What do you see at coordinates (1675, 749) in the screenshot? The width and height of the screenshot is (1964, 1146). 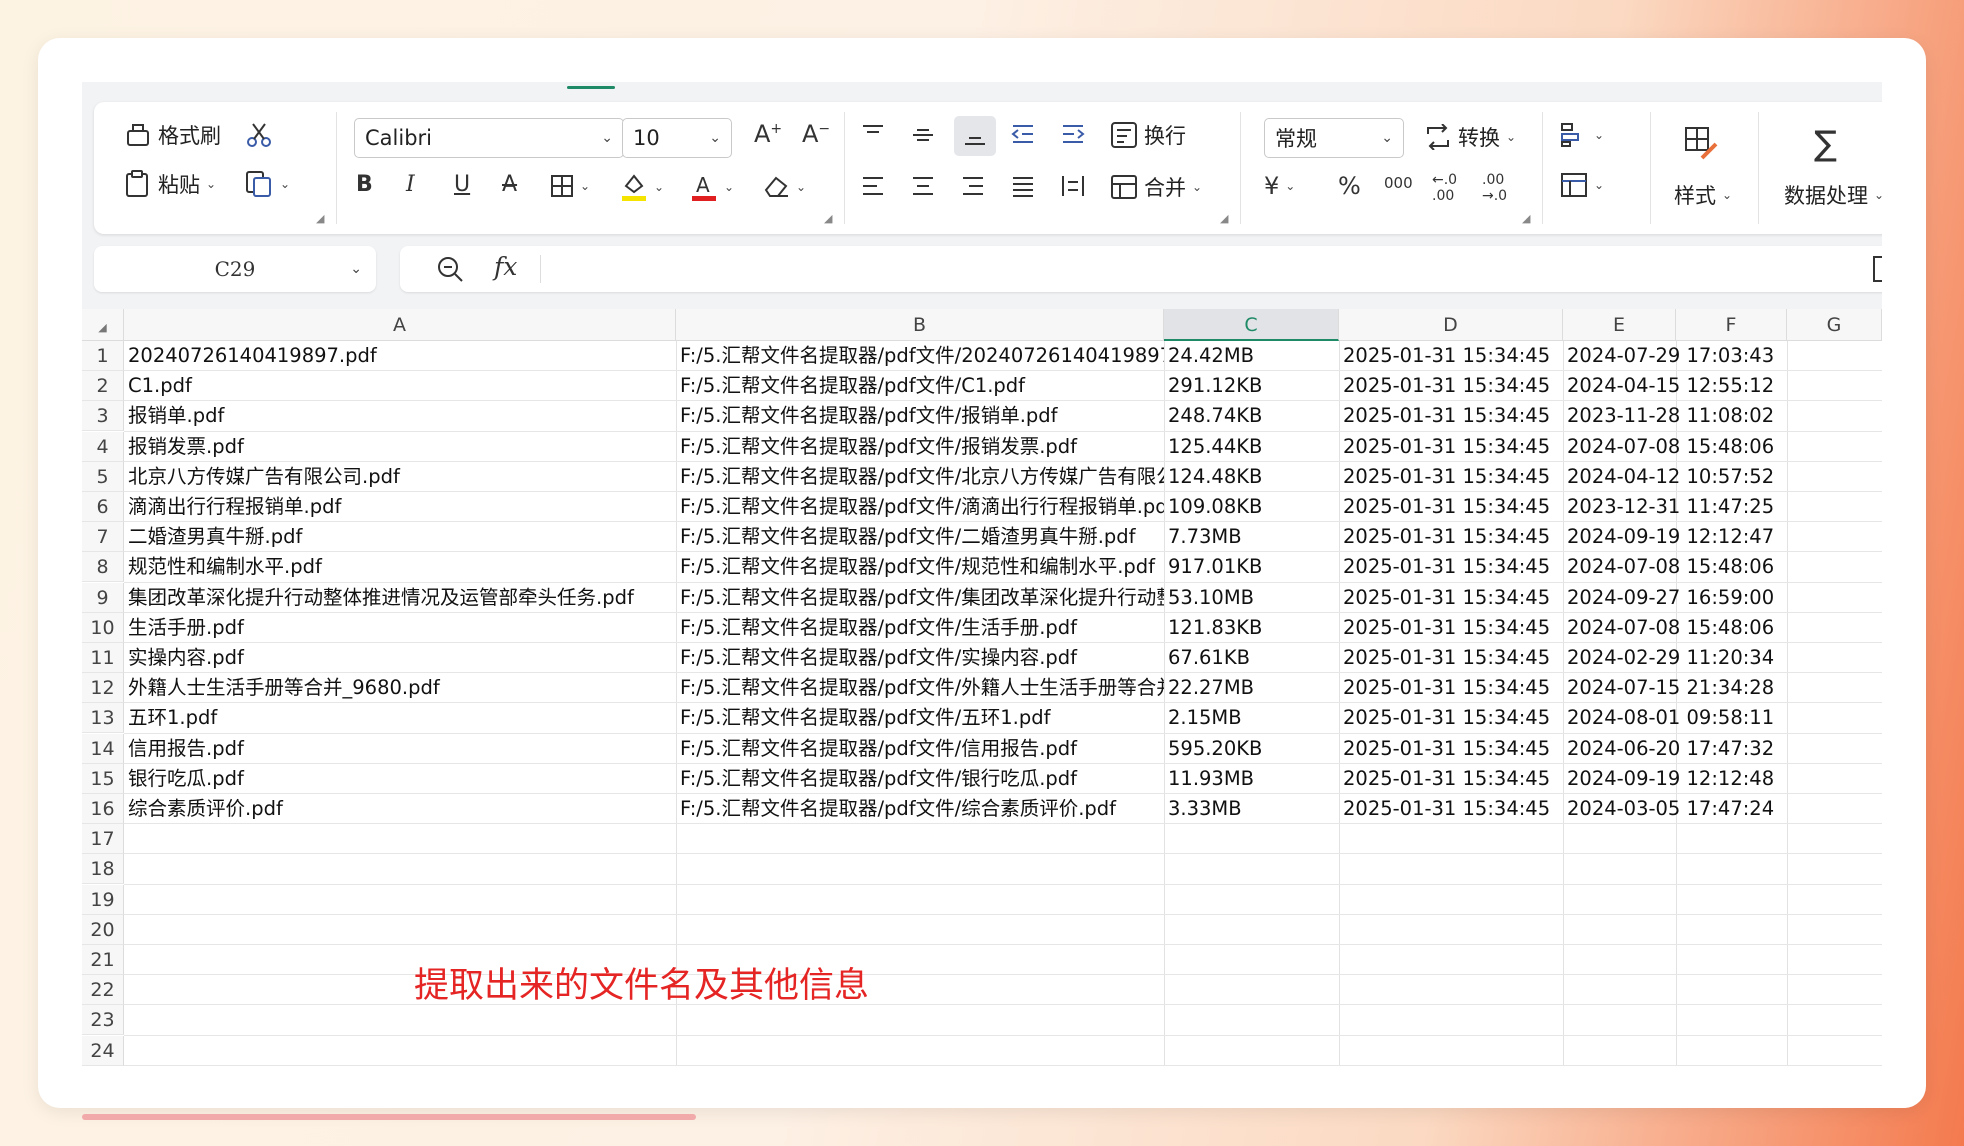 I see `cell-e: 2024-06-20 17:47:32` at bounding box center [1675, 749].